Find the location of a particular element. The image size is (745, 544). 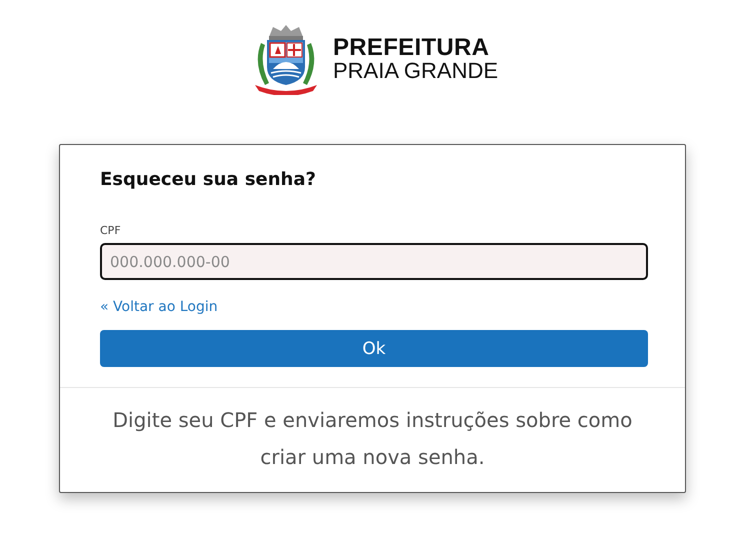

brand-title: PREFEITURA is located at coordinates (411, 47).